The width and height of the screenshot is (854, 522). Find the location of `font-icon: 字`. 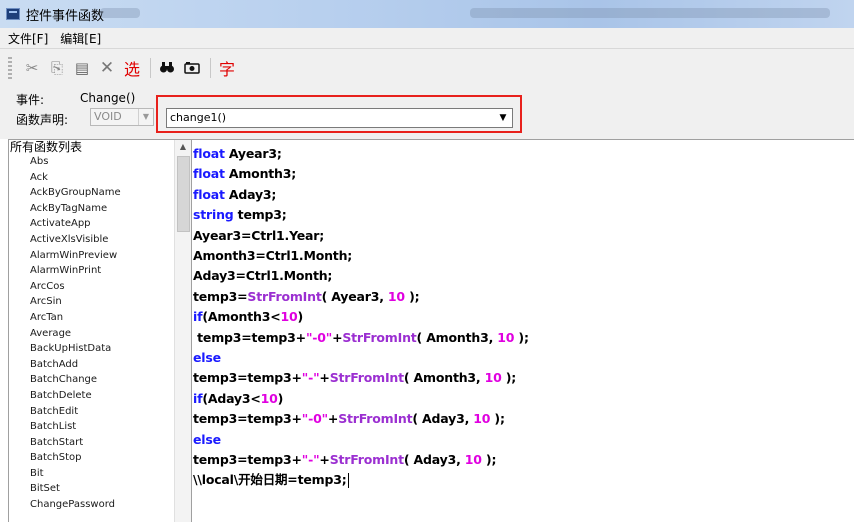

font-icon: 字 is located at coordinates (227, 68).